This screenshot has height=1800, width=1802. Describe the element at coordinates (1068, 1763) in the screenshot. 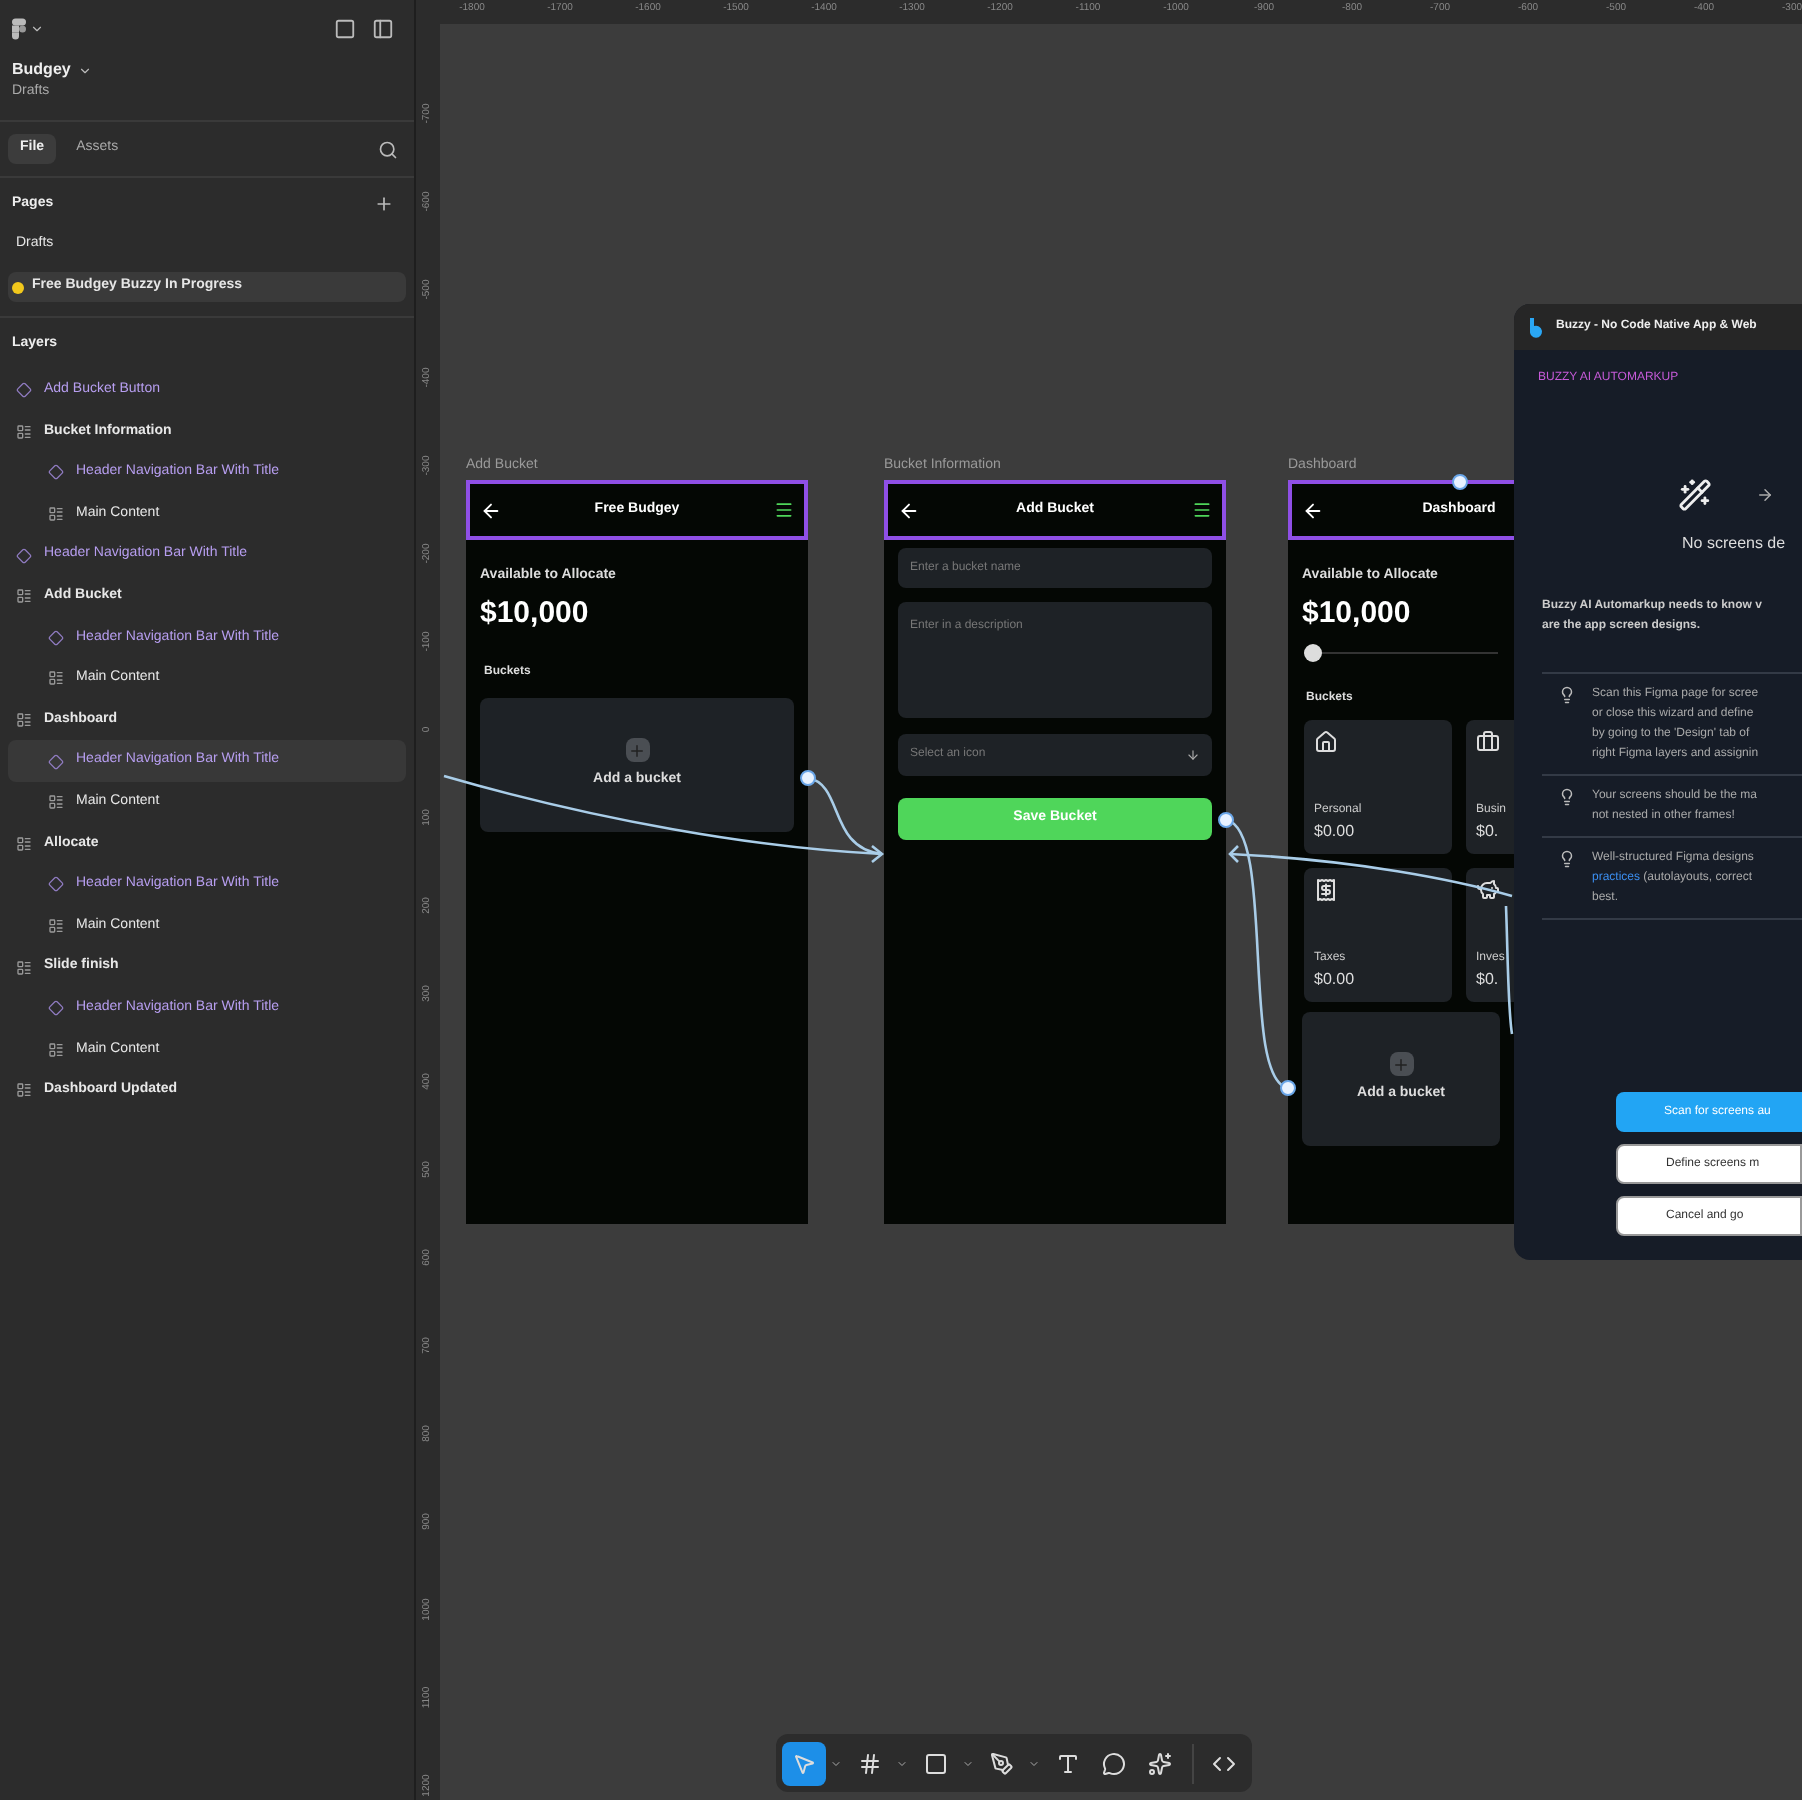

I see `text-icon` at that location.